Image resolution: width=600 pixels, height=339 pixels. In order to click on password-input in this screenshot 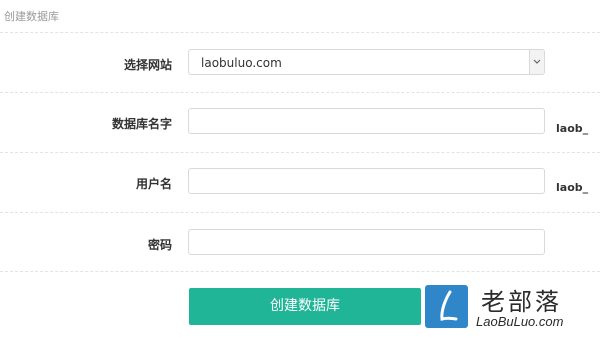, I will do `click(366, 242)`.